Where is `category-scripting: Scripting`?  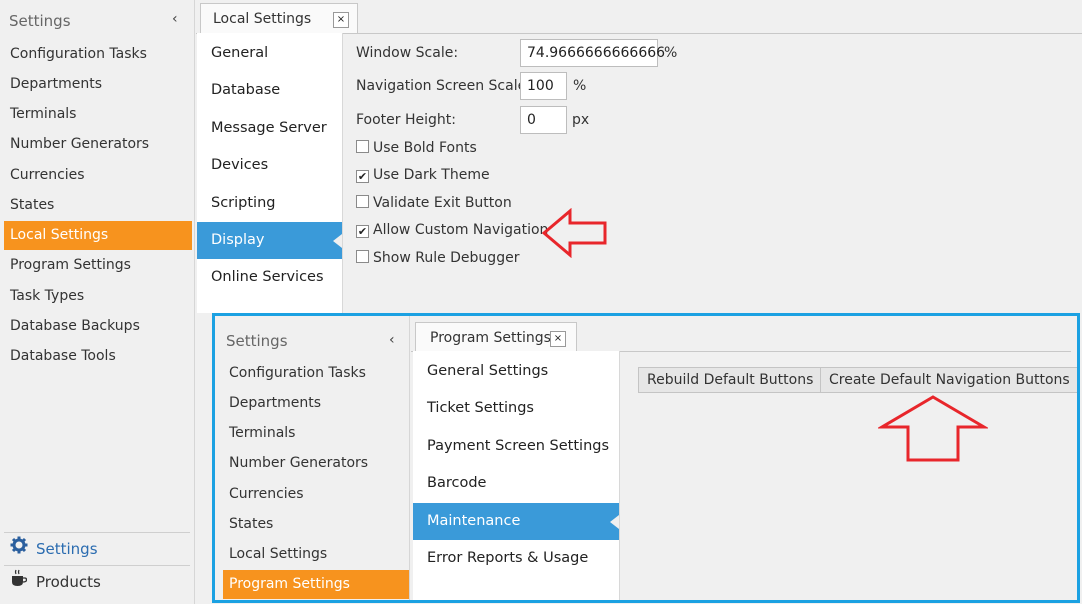
category-scripting: Scripting is located at coordinates (269, 203).